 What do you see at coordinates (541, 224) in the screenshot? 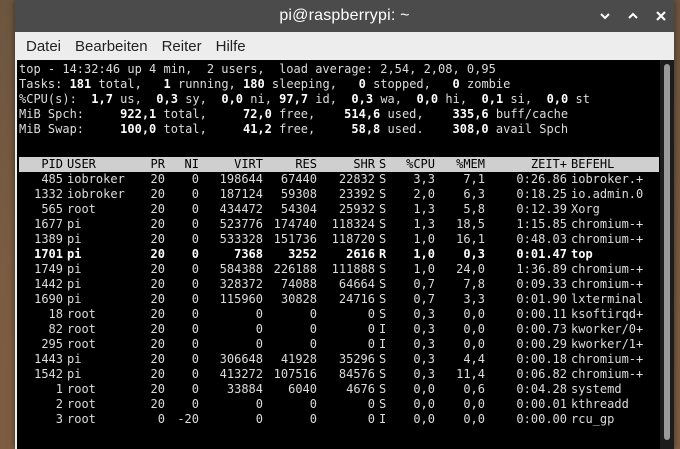
I see `cell-time: 1:15.85` at bounding box center [541, 224].